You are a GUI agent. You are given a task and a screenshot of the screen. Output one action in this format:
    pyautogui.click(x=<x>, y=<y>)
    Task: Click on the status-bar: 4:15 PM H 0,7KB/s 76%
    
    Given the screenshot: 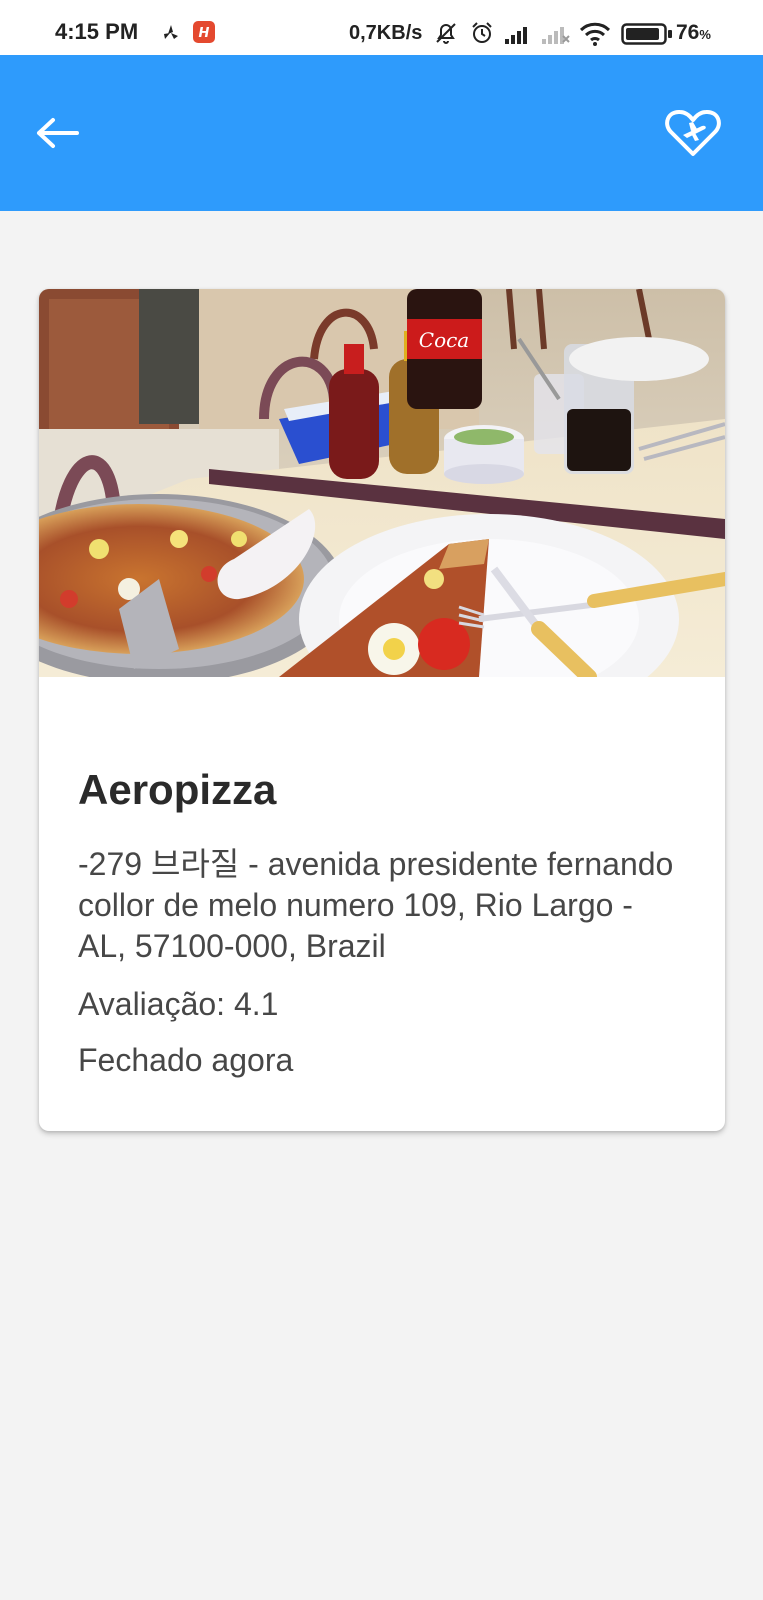 What is the action you would take?
    pyautogui.click(x=381, y=27)
    